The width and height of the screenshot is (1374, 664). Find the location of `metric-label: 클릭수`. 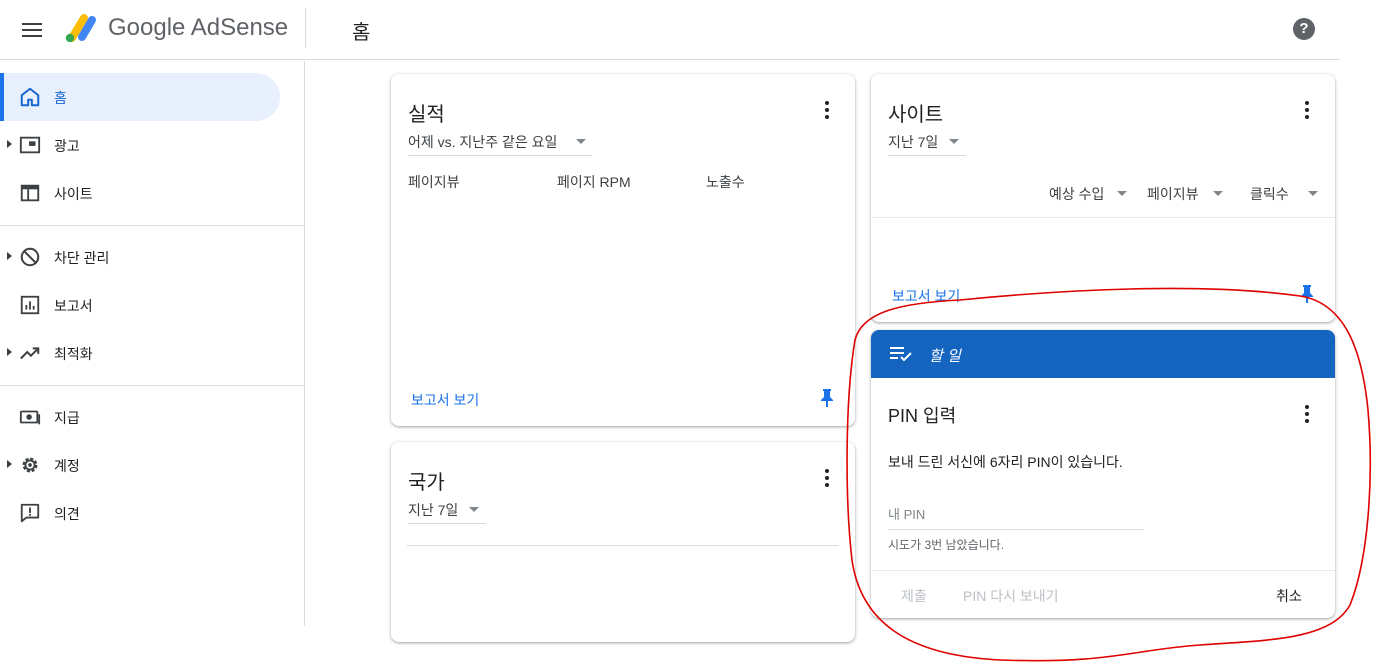

metric-label: 클릭수 is located at coordinates (1269, 194).